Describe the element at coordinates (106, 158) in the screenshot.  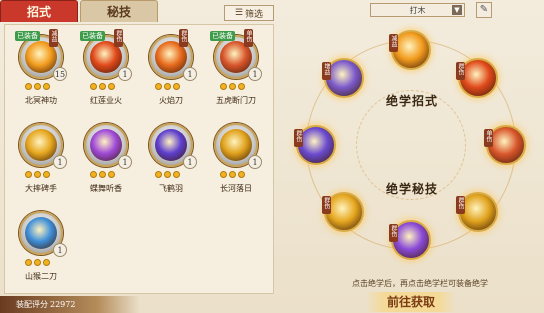
I see `skill-card: 1 蝶舞听香` at that location.